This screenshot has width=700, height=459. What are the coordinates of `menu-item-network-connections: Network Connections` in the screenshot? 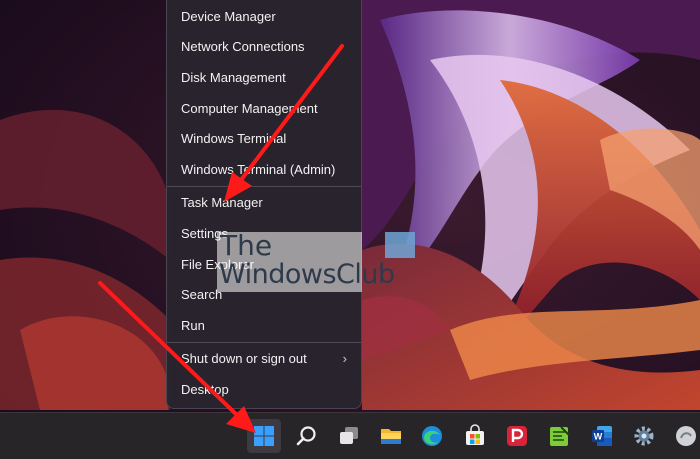 It's located at (264, 47).